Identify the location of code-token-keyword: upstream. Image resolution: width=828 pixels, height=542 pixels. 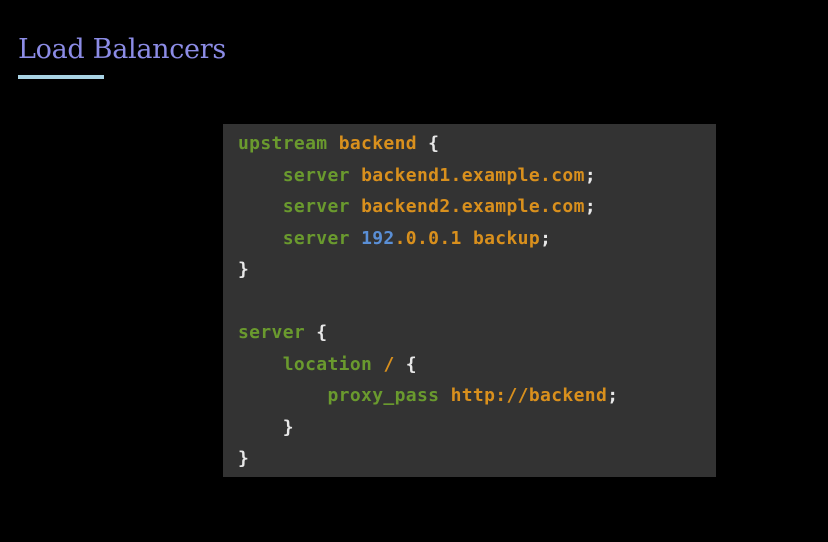
(283, 143).